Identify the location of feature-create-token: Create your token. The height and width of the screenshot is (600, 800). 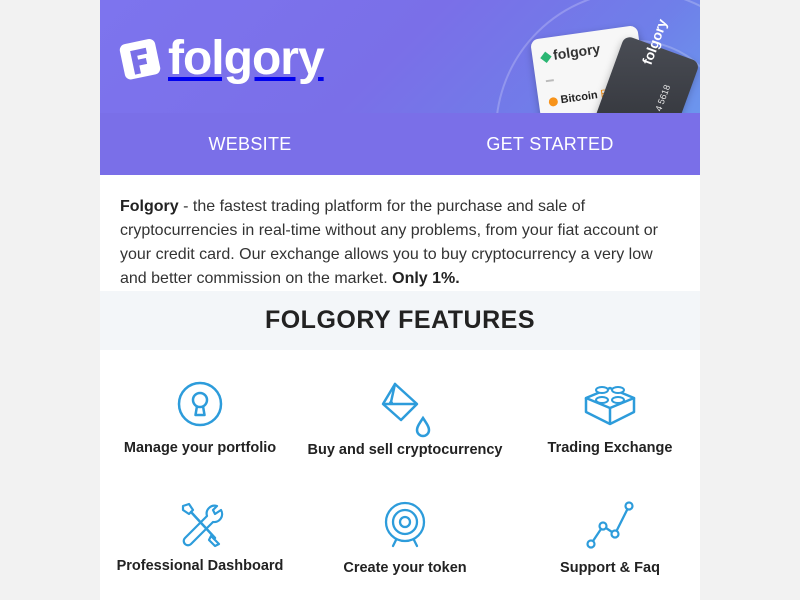
(405, 538).